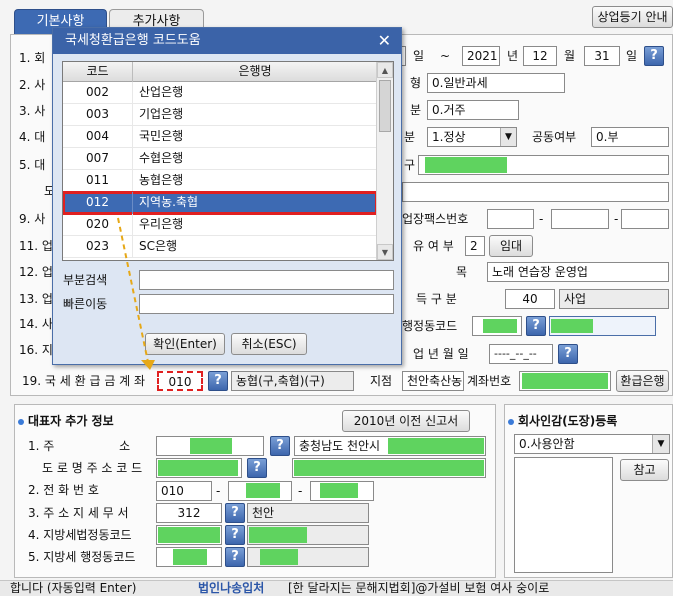 The height and width of the screenshot is (596, 673). What do you see at coordinates (570, 56) in the screenshot?
I see `month-unit: 월` at bounding box center [570, 56].